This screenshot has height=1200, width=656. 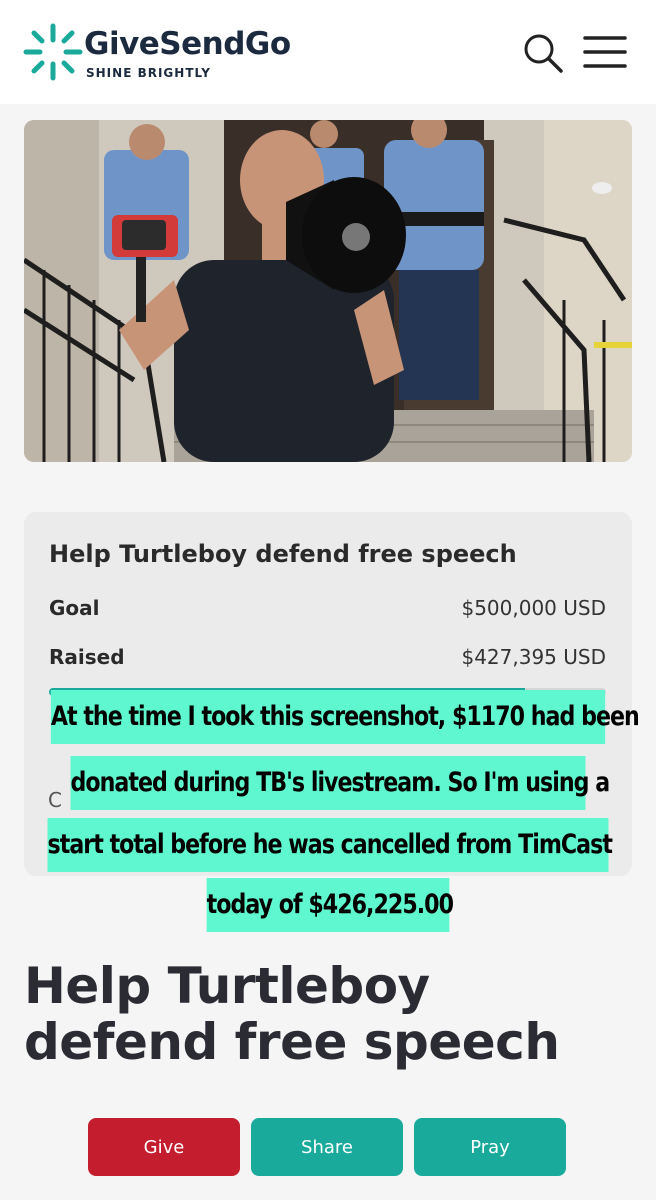 I want to click on raised-value: $427,395 USD, so click(x=533, y=657).